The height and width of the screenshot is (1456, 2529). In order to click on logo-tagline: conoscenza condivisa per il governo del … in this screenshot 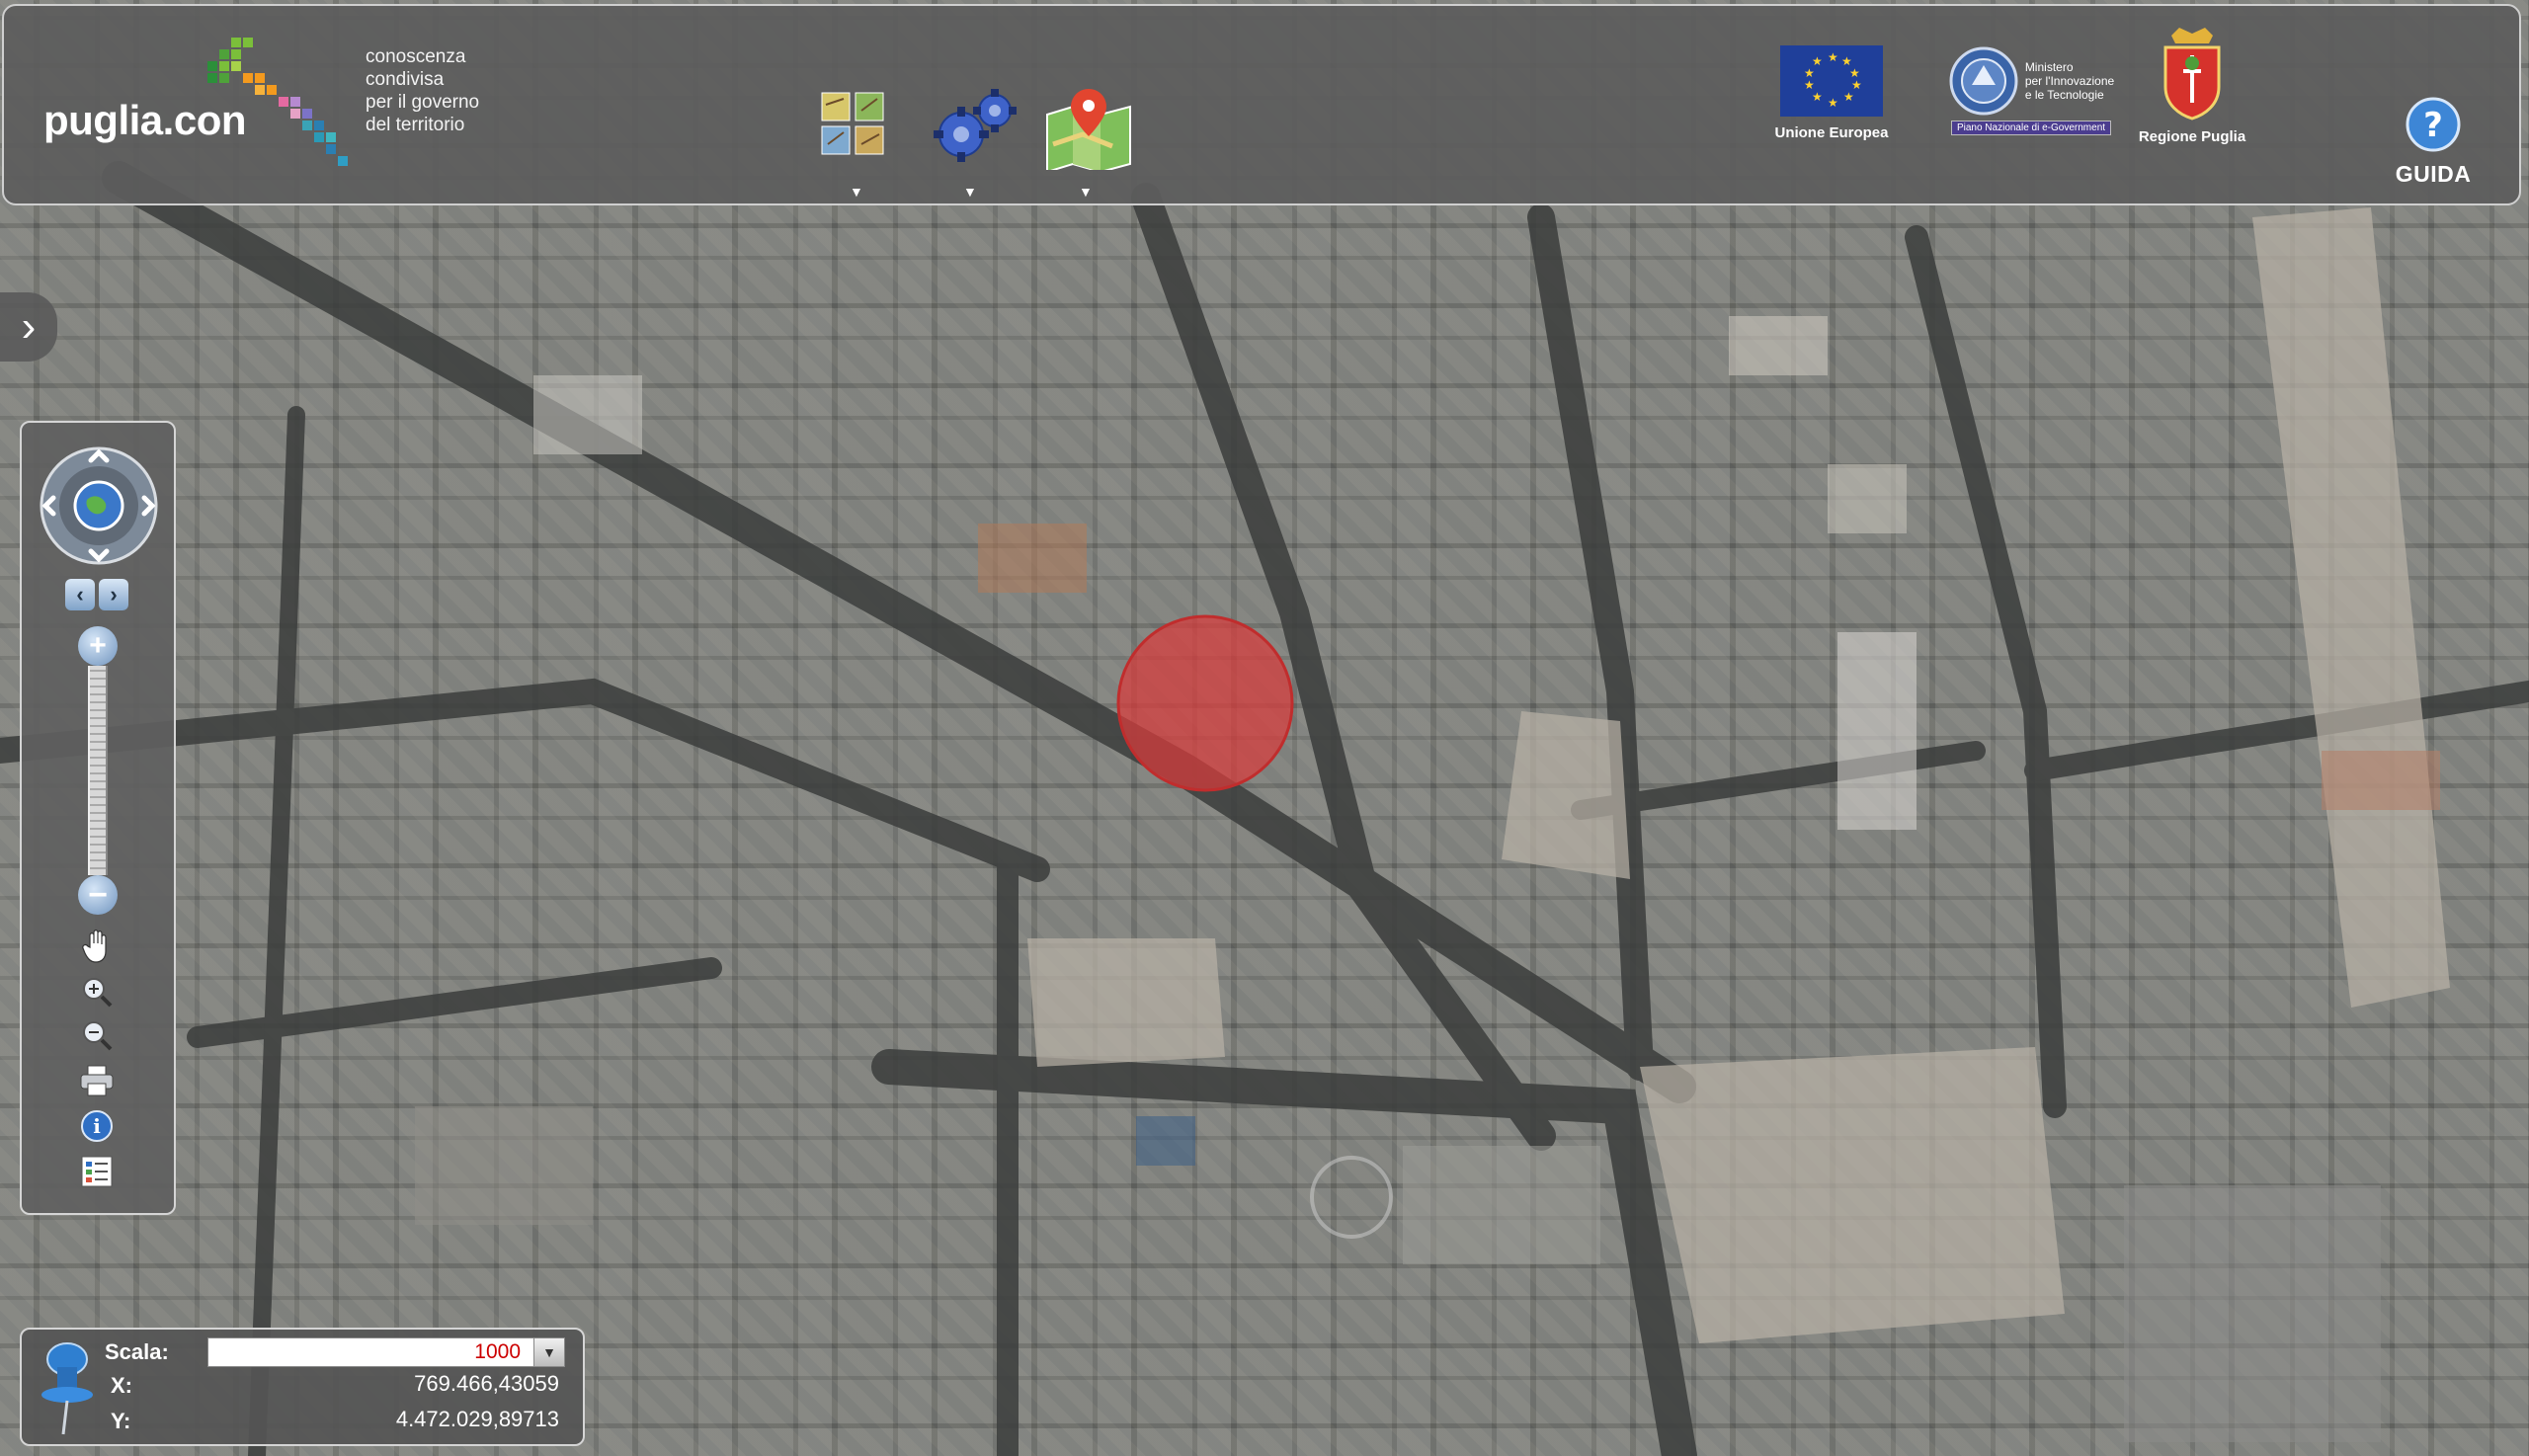, I will do `click(440, 90)`.